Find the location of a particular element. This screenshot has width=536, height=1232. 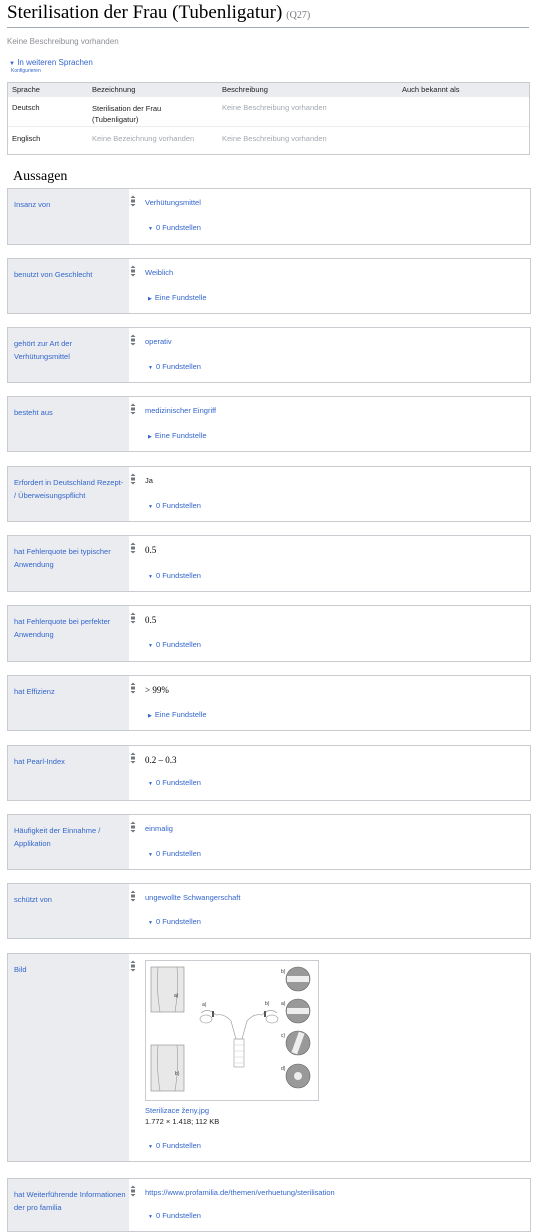

property-link: hat Fehlerquote bei typischer Anwendung is located at coordinates (70, 558).